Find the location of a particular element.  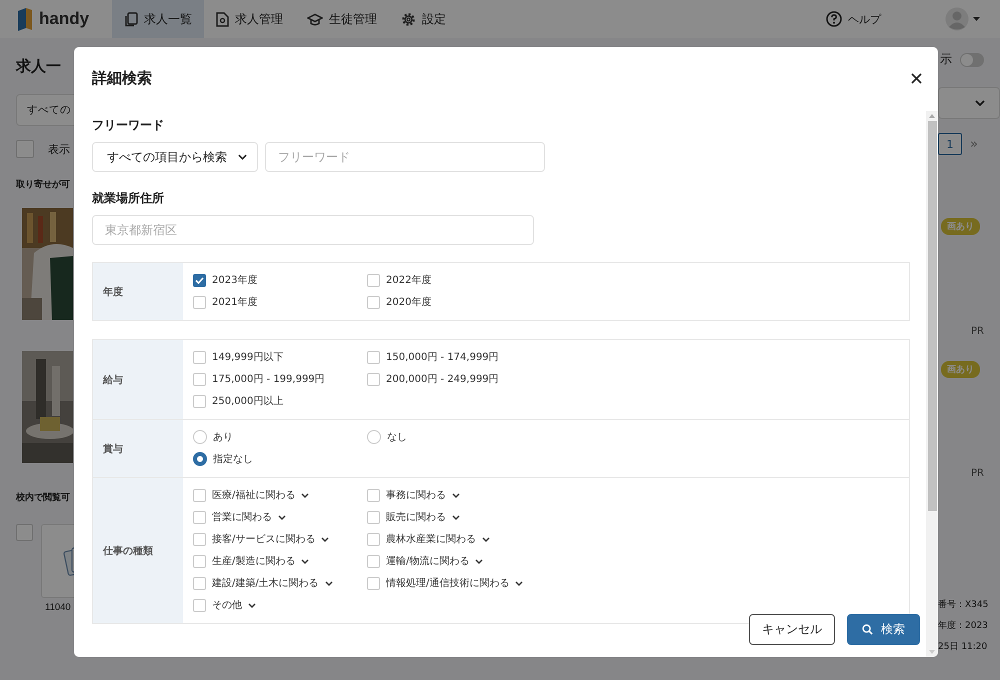

search-icon is located at coordinates (867, 629).